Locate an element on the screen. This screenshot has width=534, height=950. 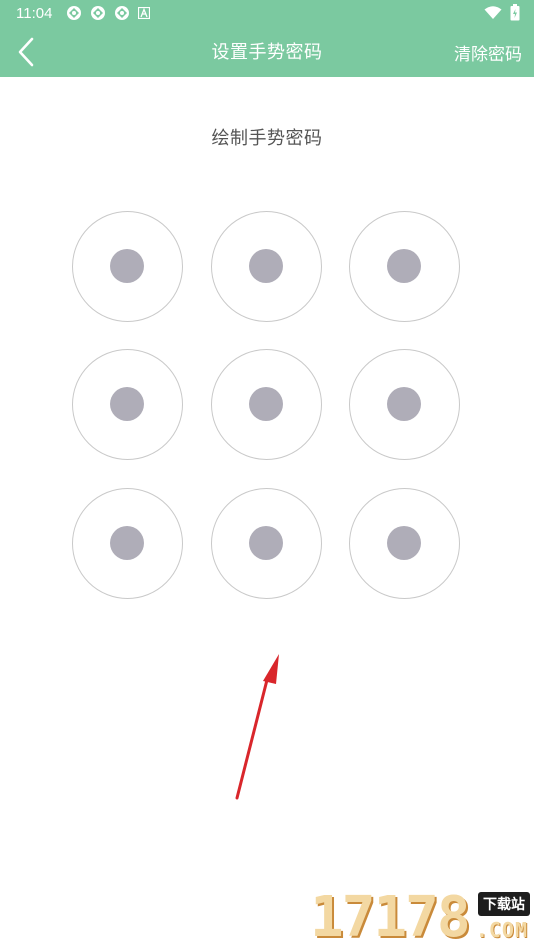
site-watermark: 17178 下载站 .COM is located at coordinates (421, 918).